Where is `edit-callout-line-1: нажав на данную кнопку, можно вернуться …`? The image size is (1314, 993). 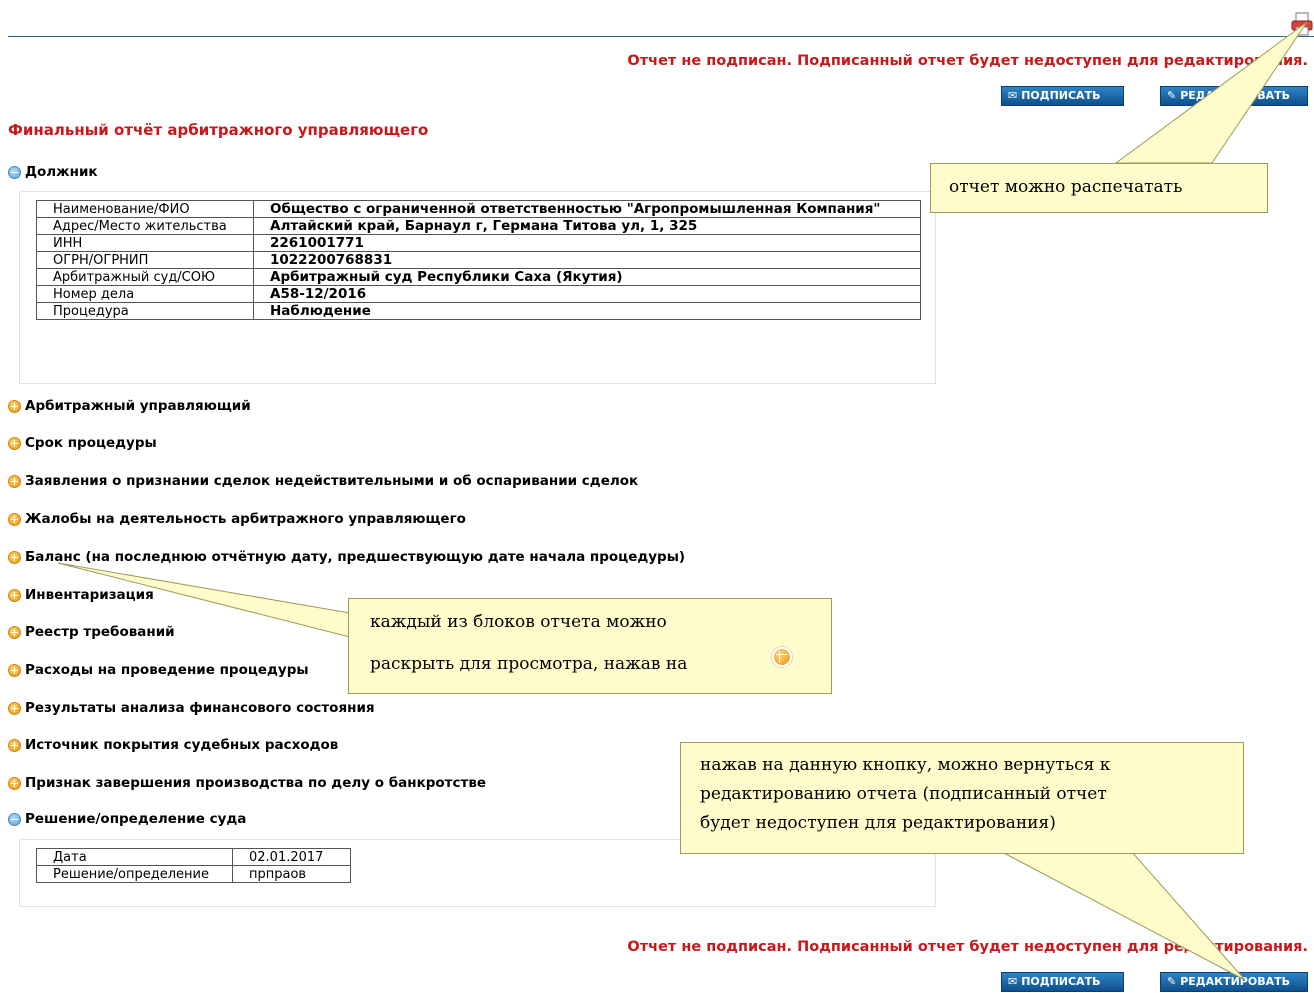
edit-callout-line-1: нажав на данную кнопку, можно вернуться … is located at coordinates (905, 765).